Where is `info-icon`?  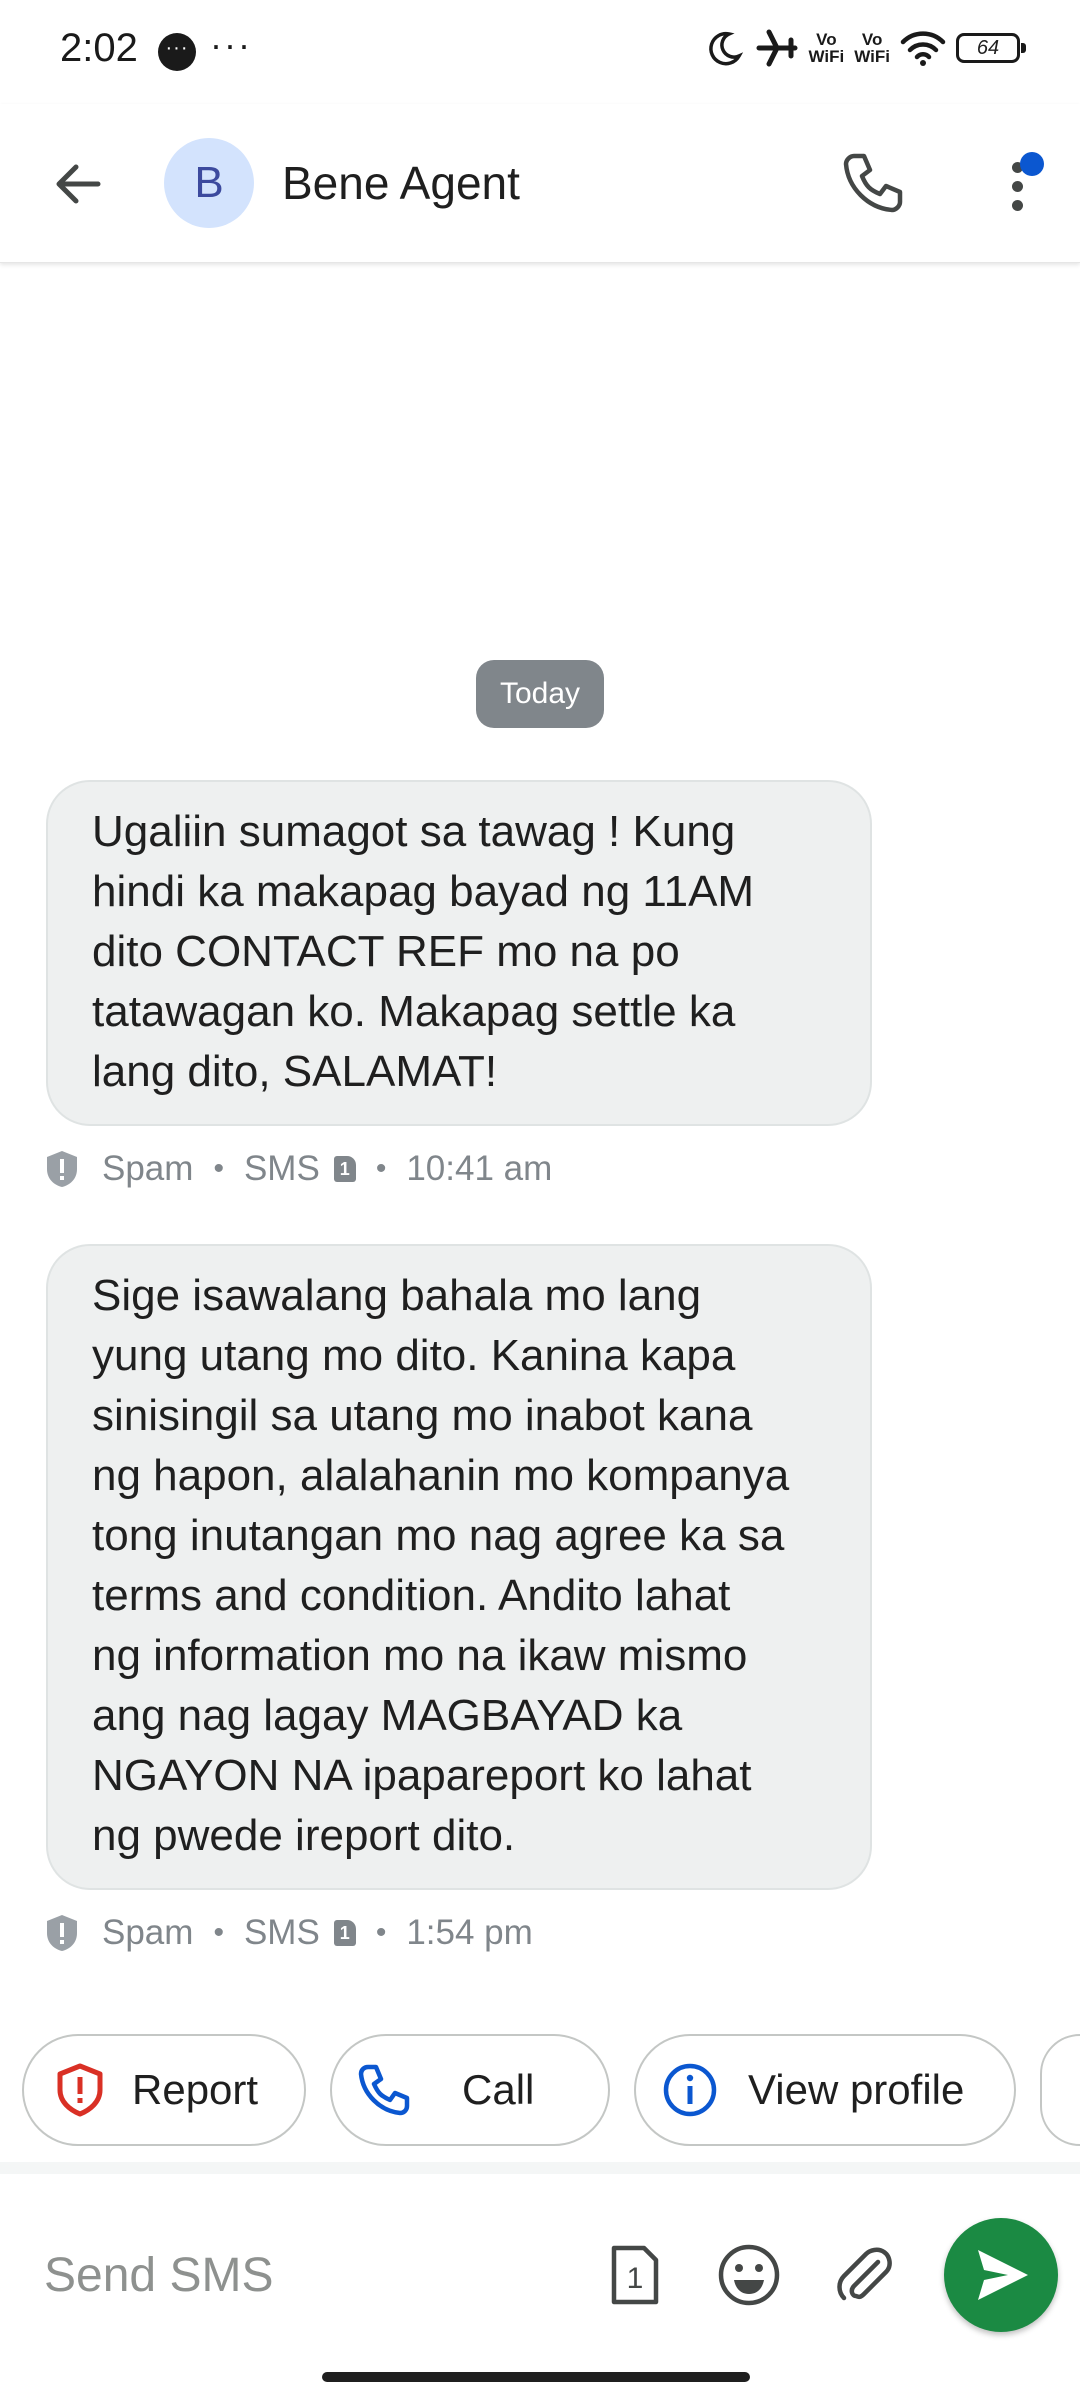
info-icon is located at coordinates (690, 2090).